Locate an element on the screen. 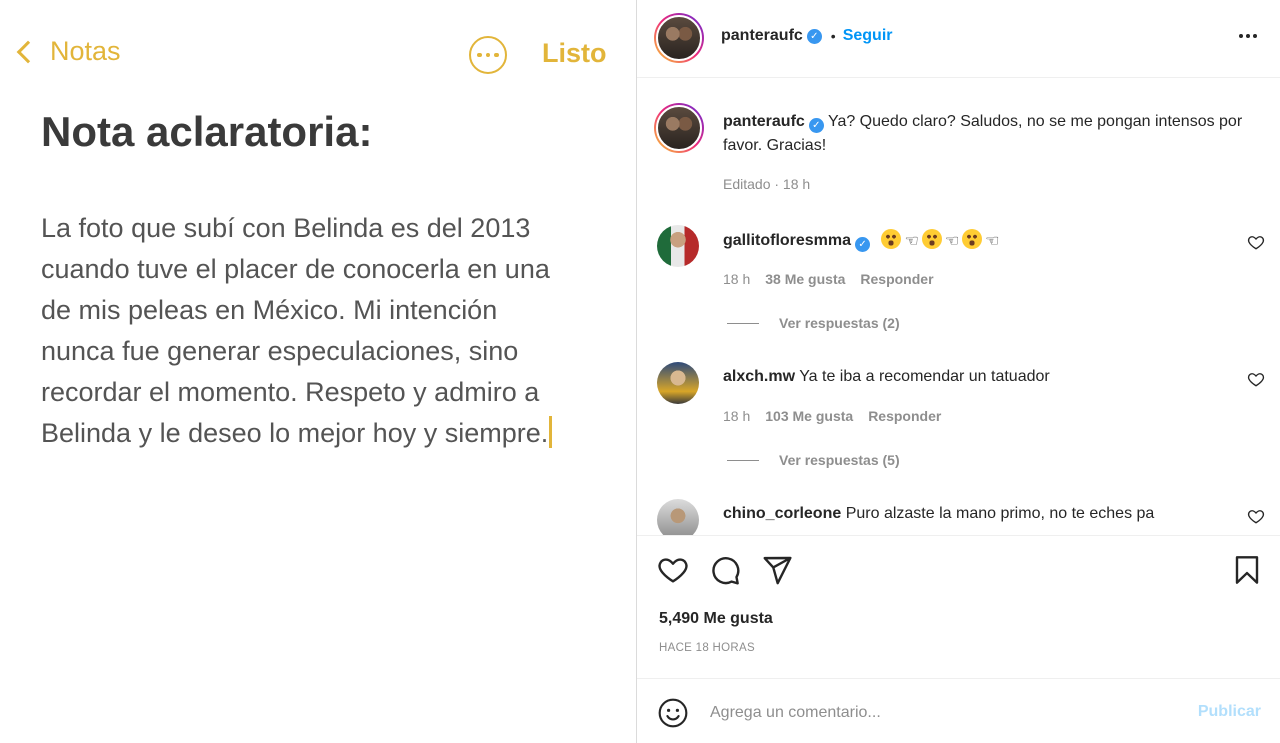 The width and height of the screenshot is (1280, 743). text-cursor is located at coordinates (551, 432).